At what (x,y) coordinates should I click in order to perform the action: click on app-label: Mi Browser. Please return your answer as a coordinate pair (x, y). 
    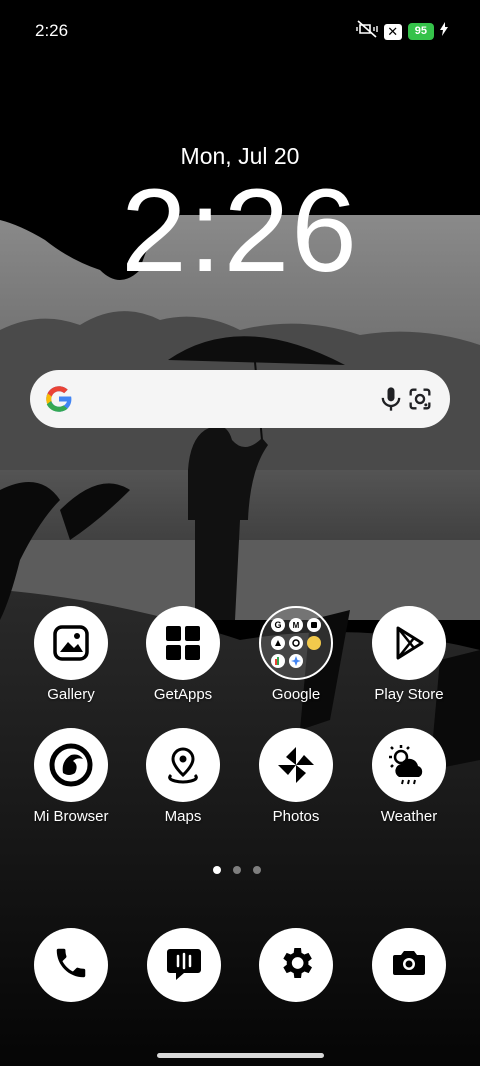
    Looking at the image, I should click on (71, 816).